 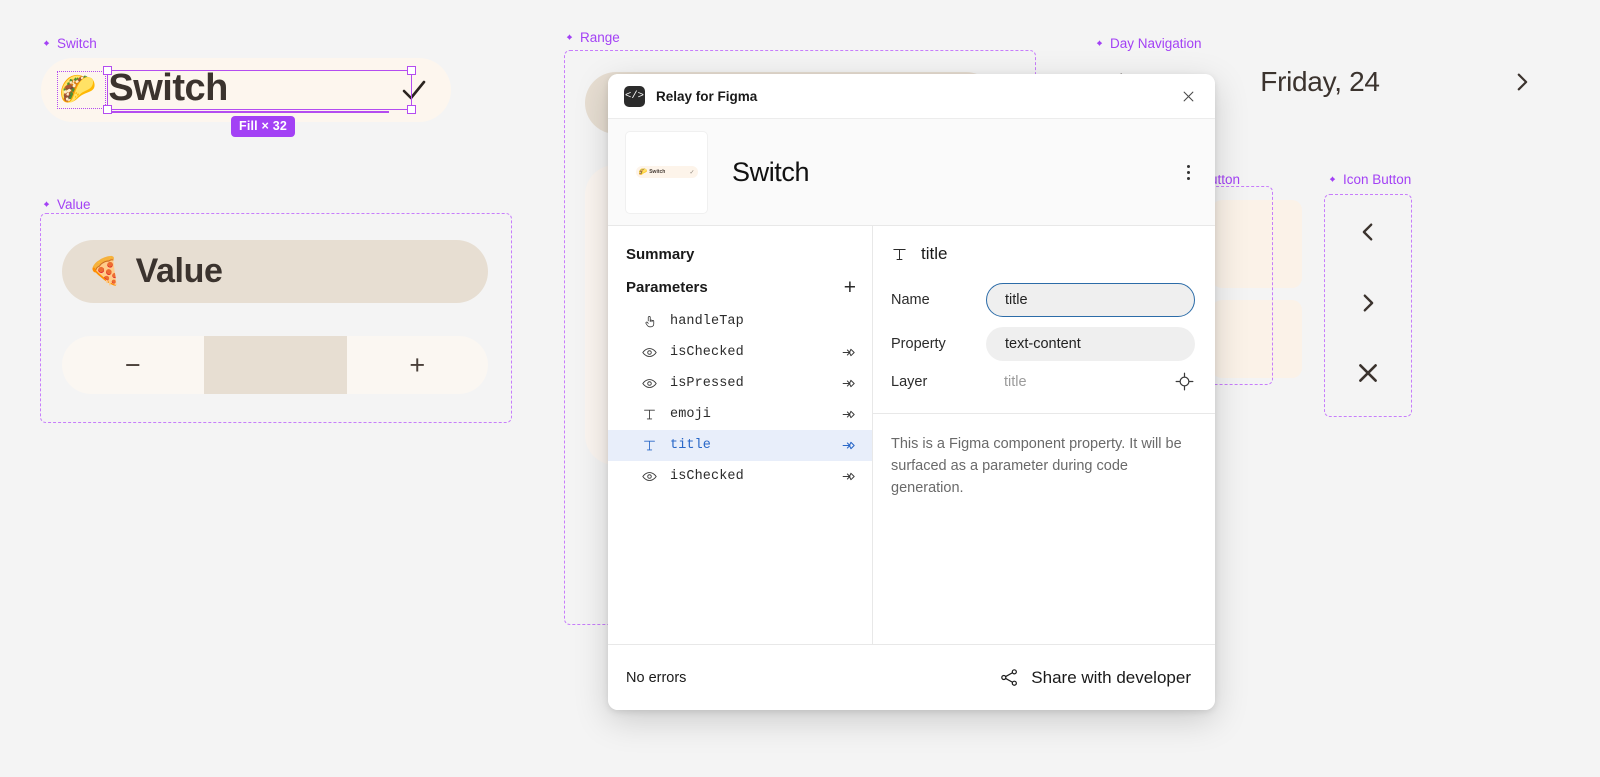 What do you see at coordinates (1368, 303) in the screenshot?
I see `icon-button-next` at bounding box center [1368, 303].